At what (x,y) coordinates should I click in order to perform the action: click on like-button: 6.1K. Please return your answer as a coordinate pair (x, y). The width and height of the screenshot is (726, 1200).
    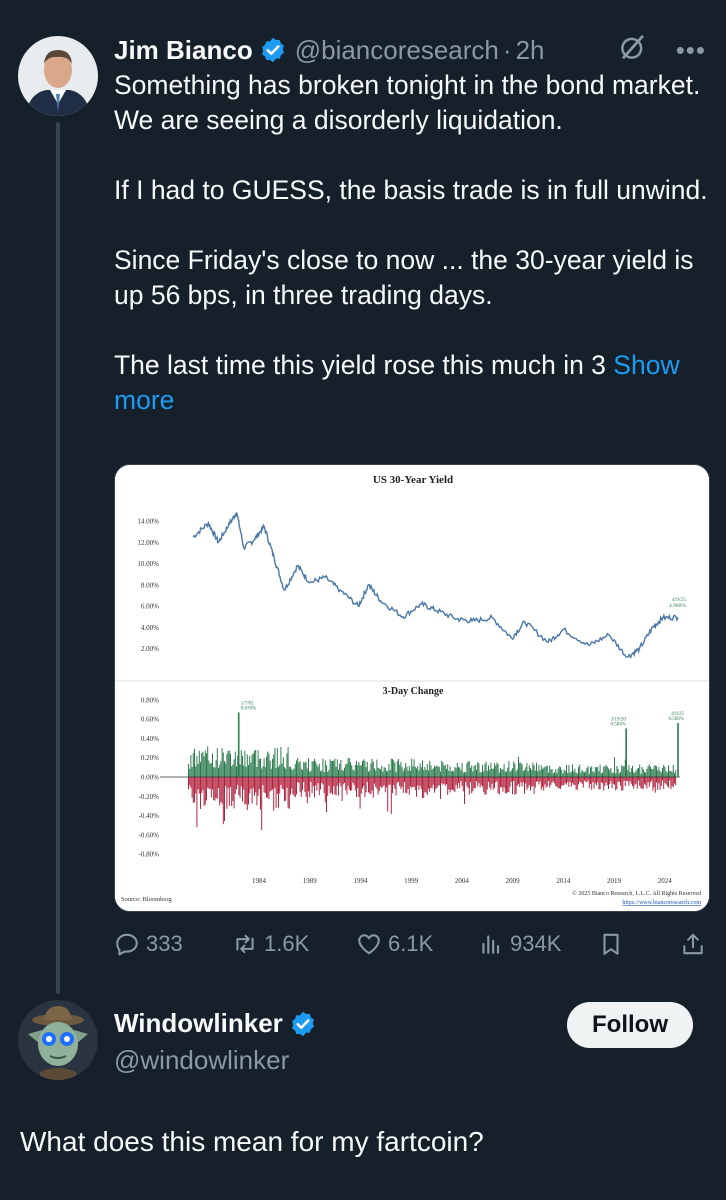
    Looking at the image, I should click on (394, 944).